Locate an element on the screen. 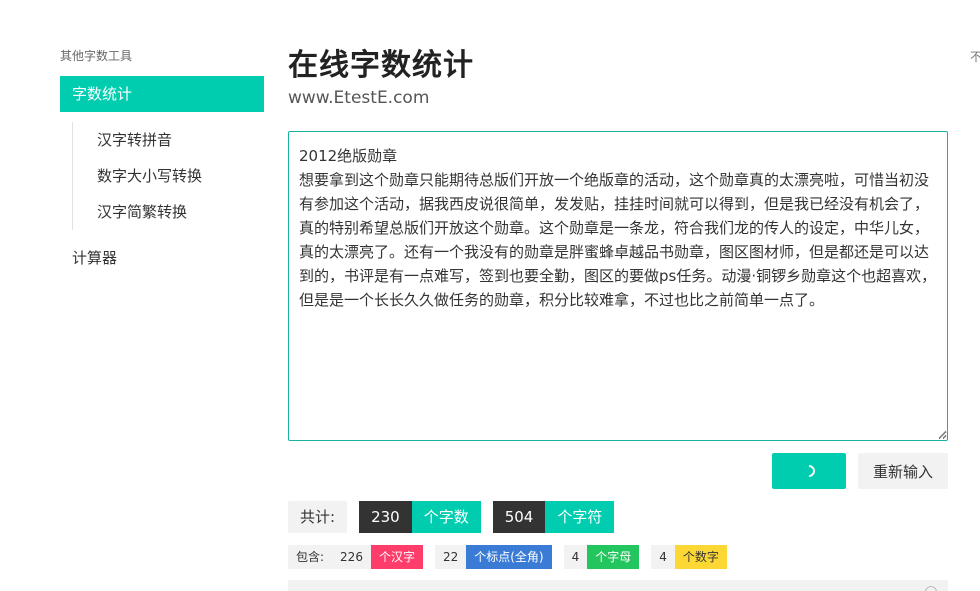  symbol-count-value: 504 is located at coordinates (519, 517).